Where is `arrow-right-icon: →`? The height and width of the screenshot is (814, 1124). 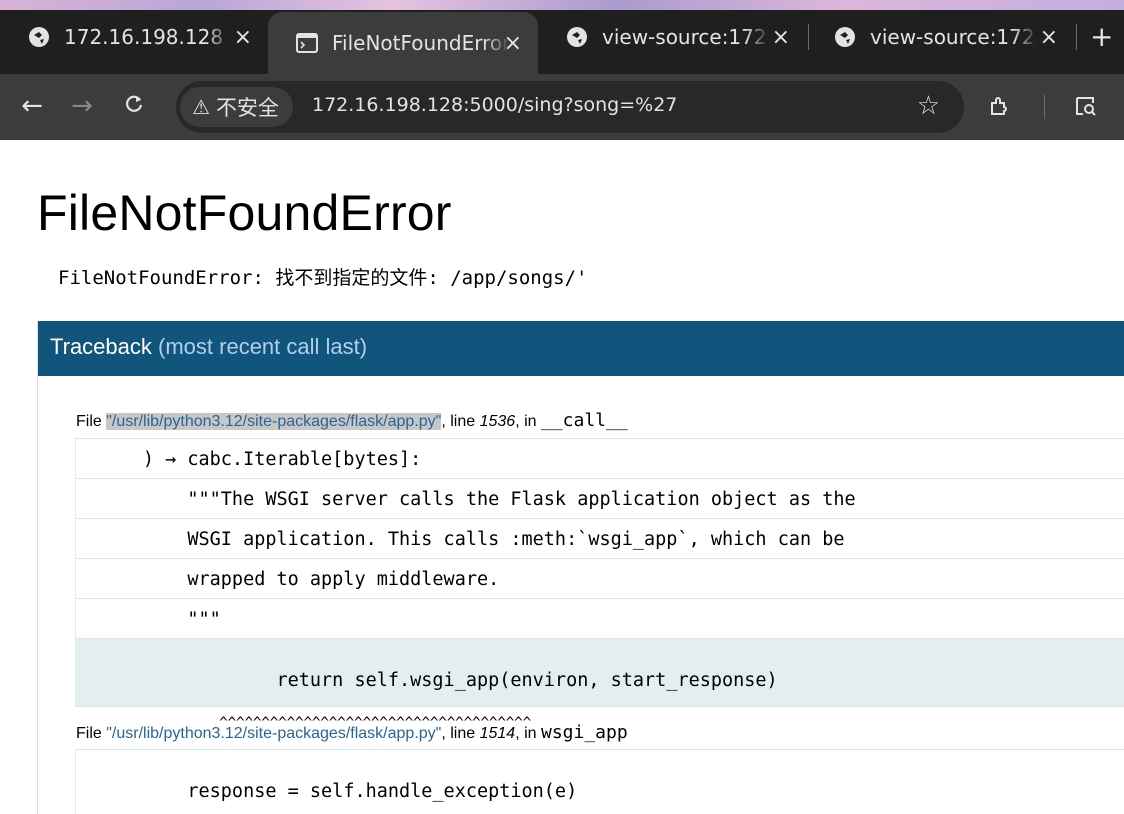
arrow-right-icon: → is located at coordinates (82, 106).